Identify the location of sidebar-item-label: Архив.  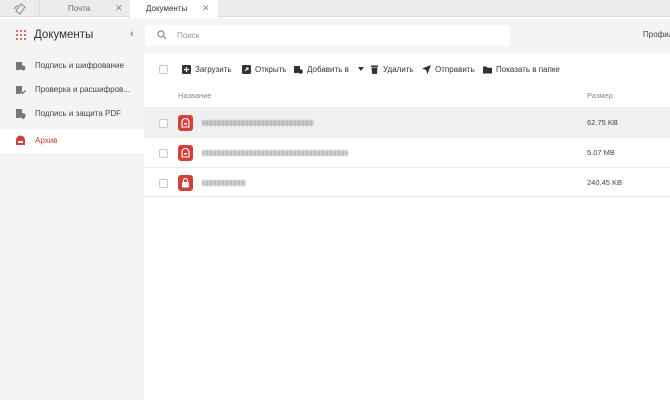
(46, 140).